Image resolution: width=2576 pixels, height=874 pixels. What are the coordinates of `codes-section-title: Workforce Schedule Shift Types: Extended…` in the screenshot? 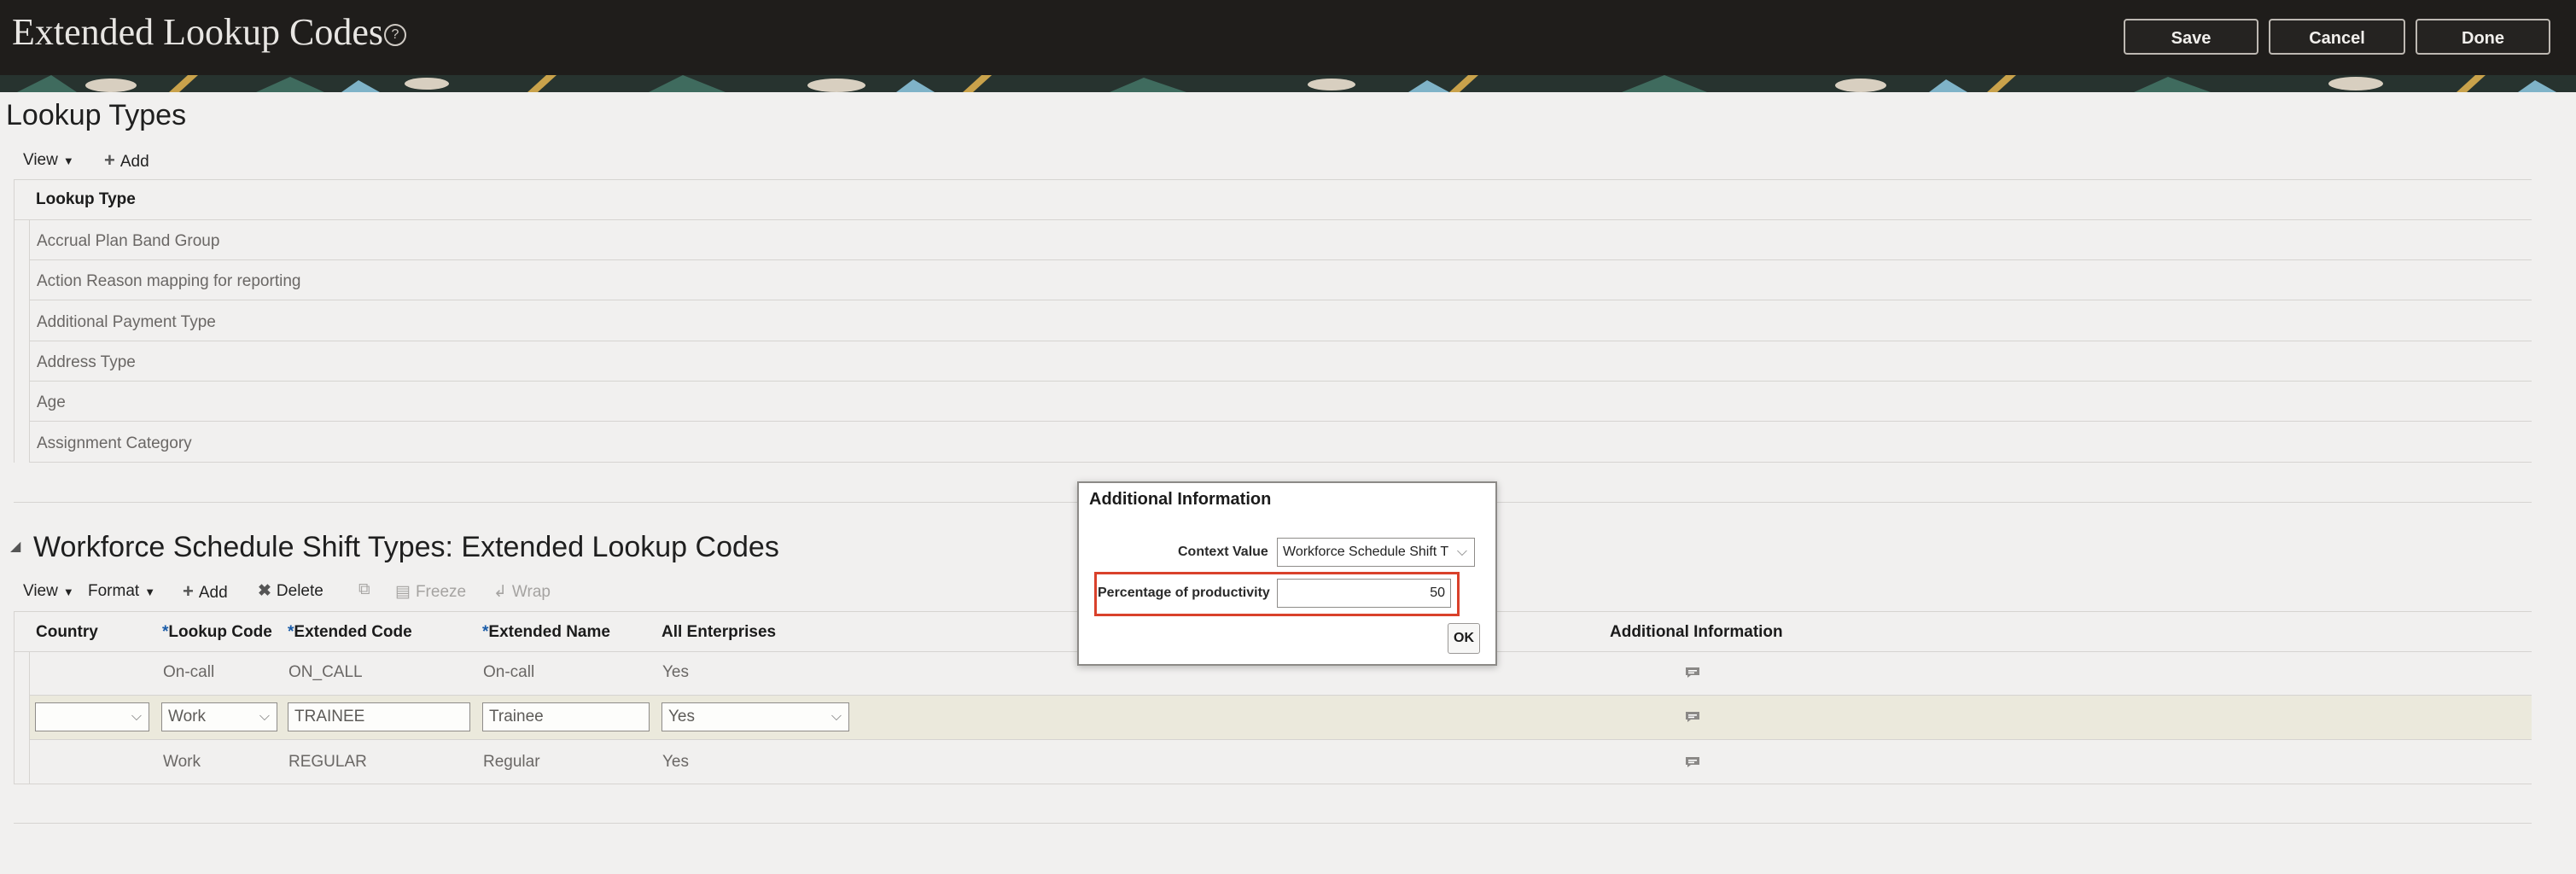 It's located at (406, 547).